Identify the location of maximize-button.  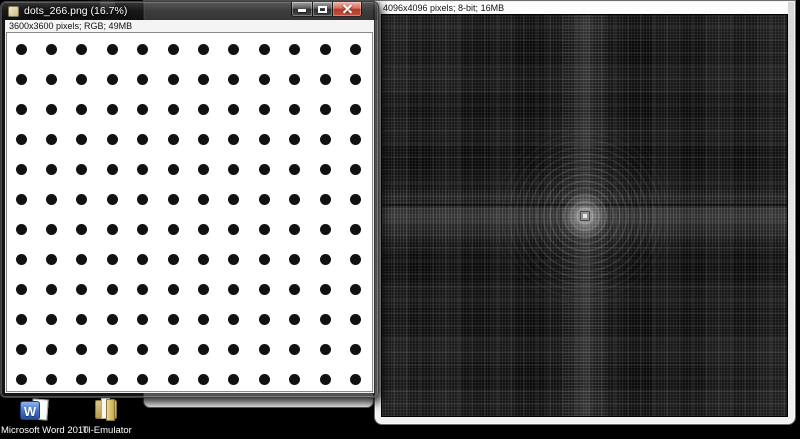
(322, 9).